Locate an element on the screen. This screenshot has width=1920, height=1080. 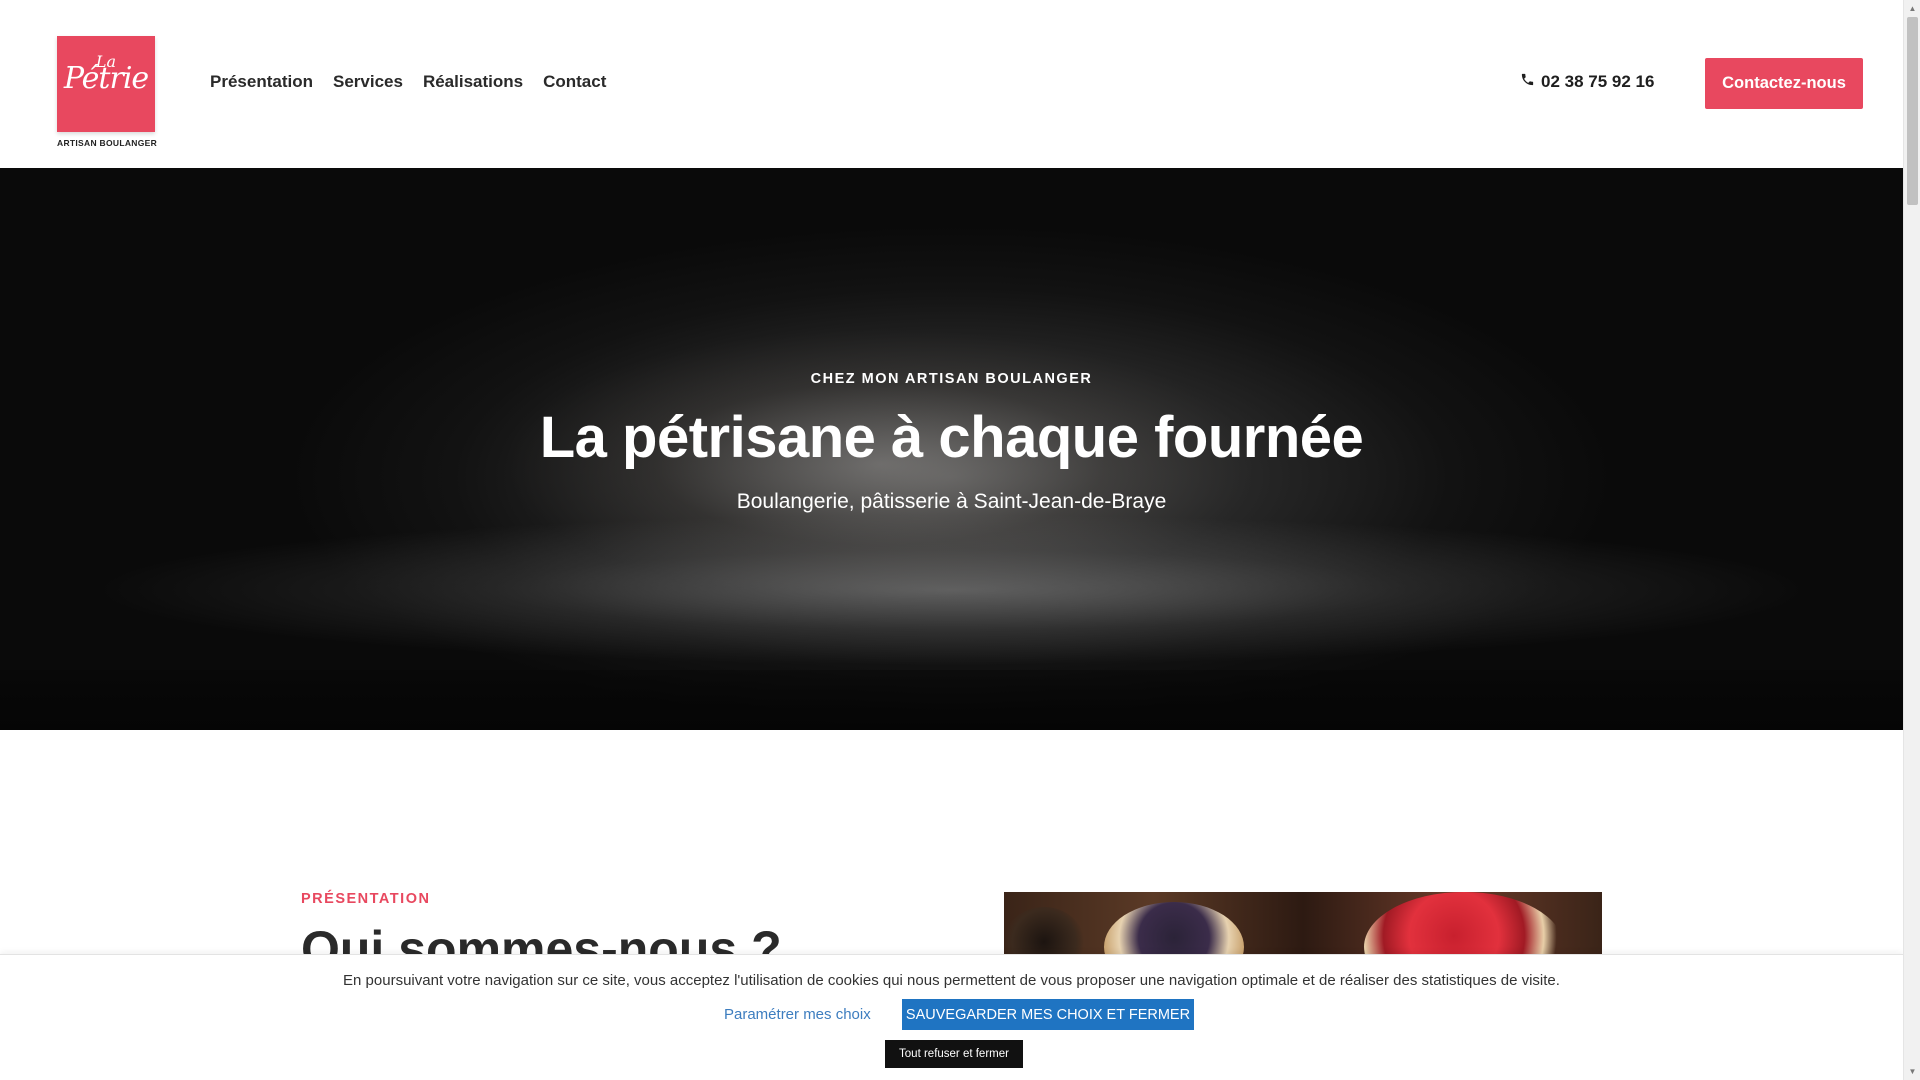
logo: La Pétrie ARTISAN BOULANGER is located at coordinates (107, 92).